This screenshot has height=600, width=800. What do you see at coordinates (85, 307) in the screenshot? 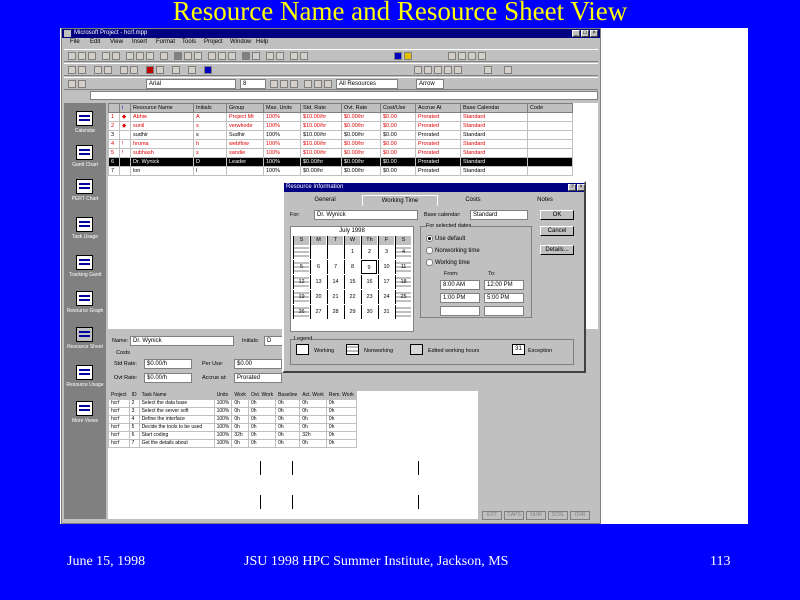
I see `view-resource-graph: Resource Graph` at bounding box center [85, 307].